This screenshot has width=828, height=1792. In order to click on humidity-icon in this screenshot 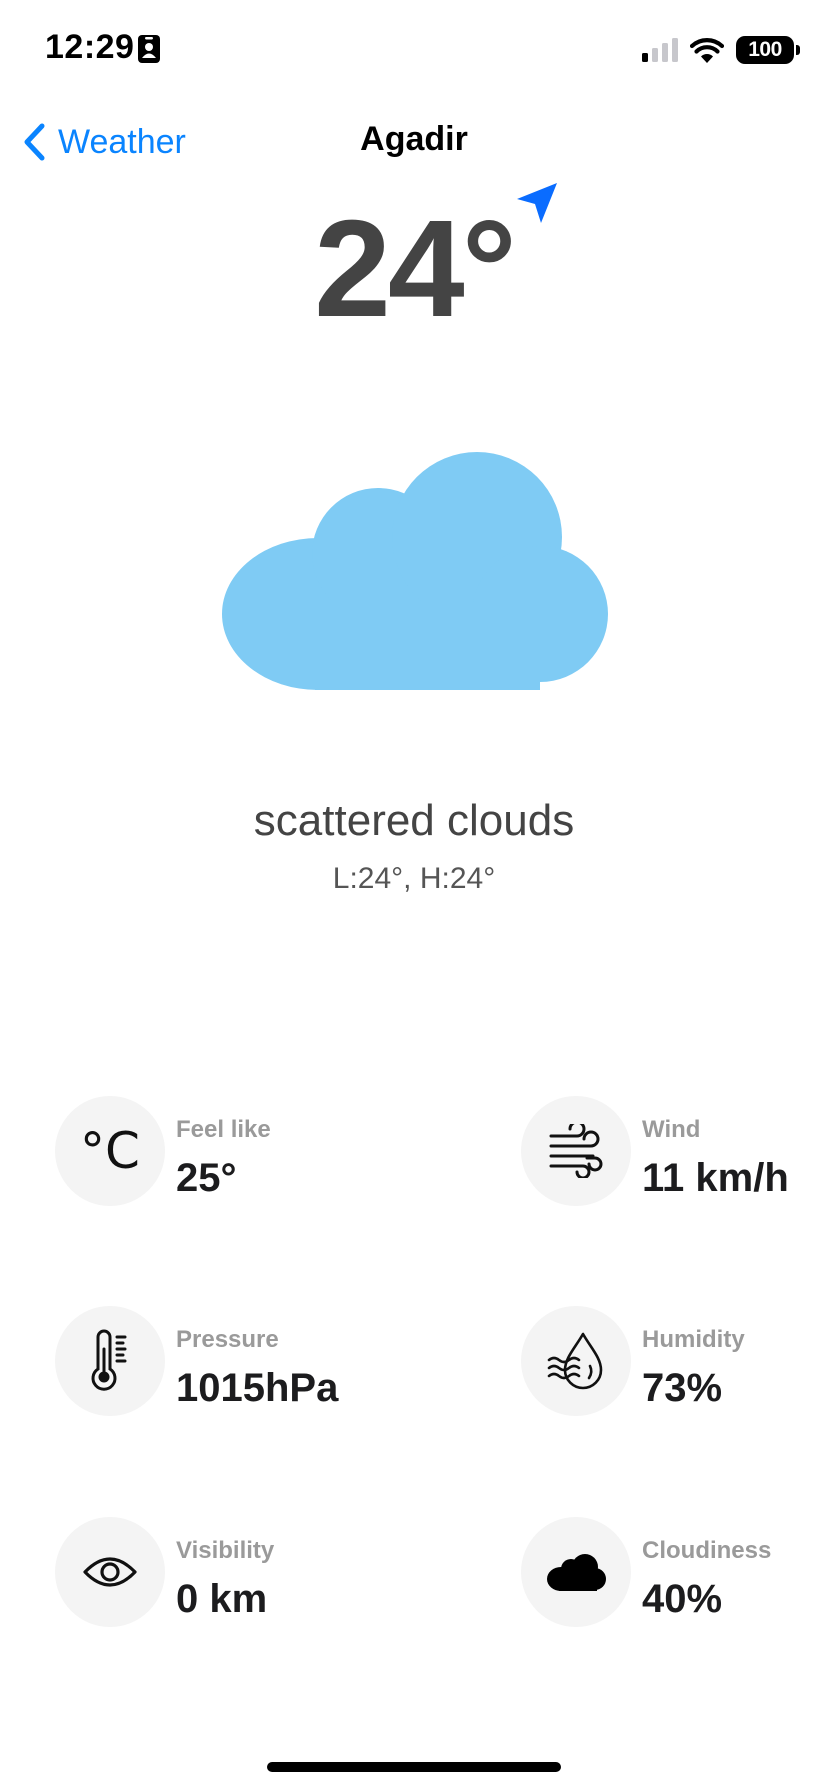, I will do `click(575, 1361)`.